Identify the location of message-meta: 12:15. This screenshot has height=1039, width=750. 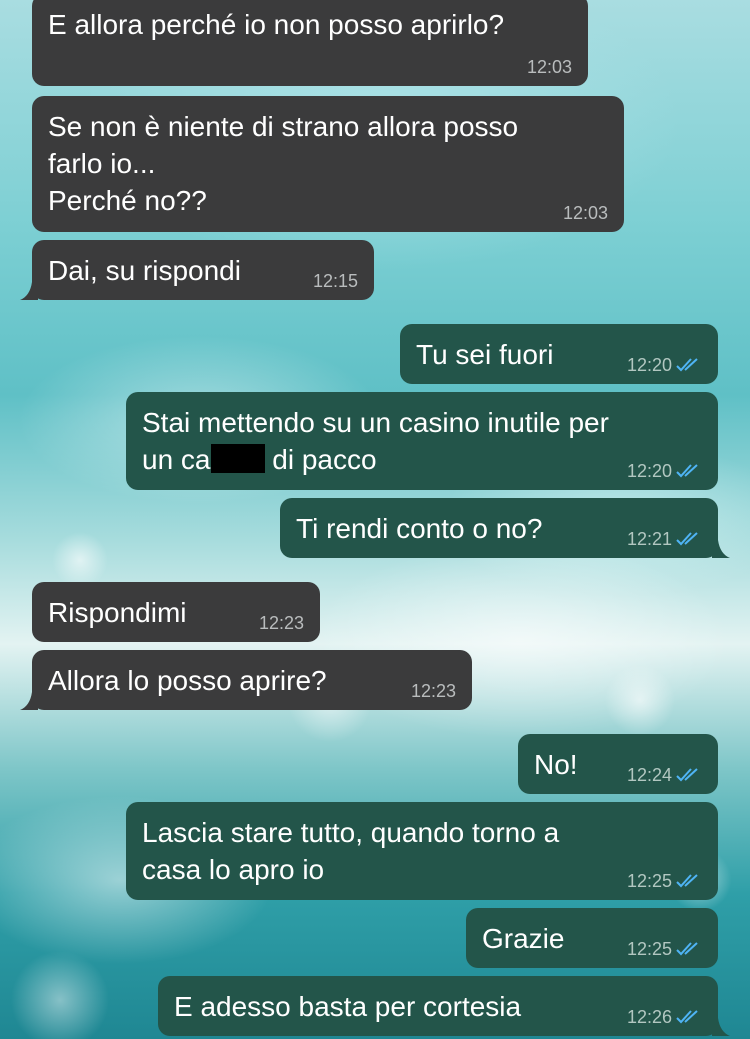
(335, 281).